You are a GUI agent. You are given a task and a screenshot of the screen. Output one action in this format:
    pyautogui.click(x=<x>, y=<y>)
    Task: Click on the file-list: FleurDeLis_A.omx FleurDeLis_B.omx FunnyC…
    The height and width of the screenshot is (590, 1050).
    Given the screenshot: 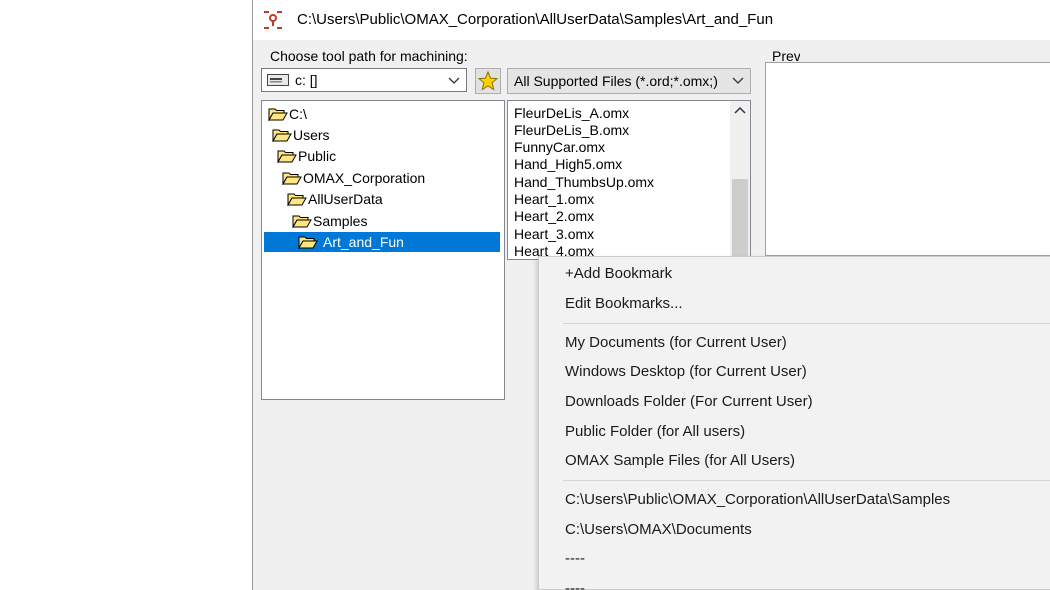 What is the action you would take?
    pyautogui.click(x=629, y=180)
    